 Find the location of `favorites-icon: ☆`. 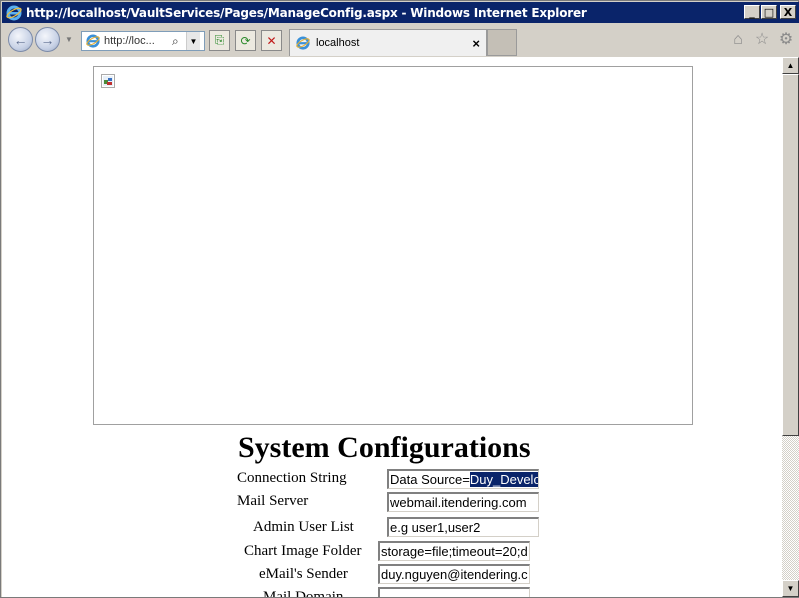

favorites-icon: ☆ is located at coordinates (762, 40).